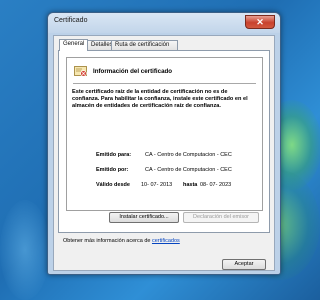  I want to click on valid-from-label: Válido desde, so click(113, 185).